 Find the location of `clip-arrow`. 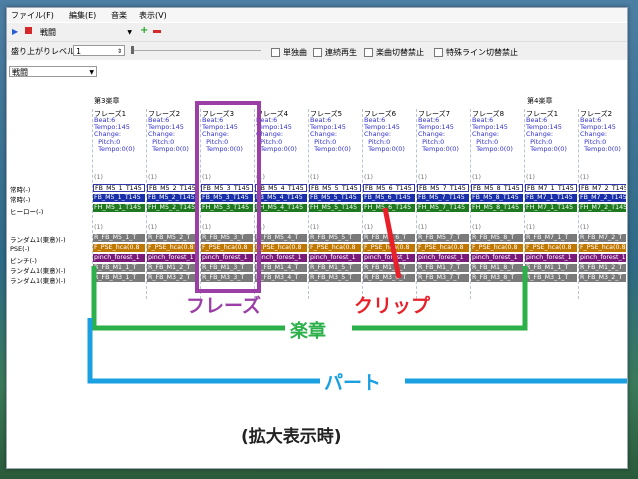

clip-arrow is located at coordinates (392, 243).